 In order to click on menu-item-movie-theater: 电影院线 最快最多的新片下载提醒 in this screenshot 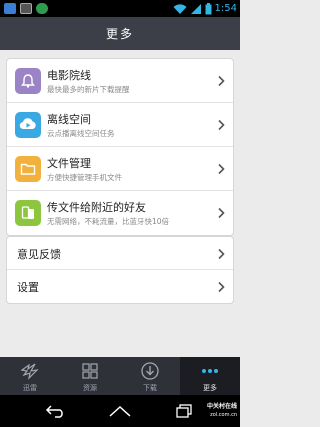, I will do `click(120, 81)`.